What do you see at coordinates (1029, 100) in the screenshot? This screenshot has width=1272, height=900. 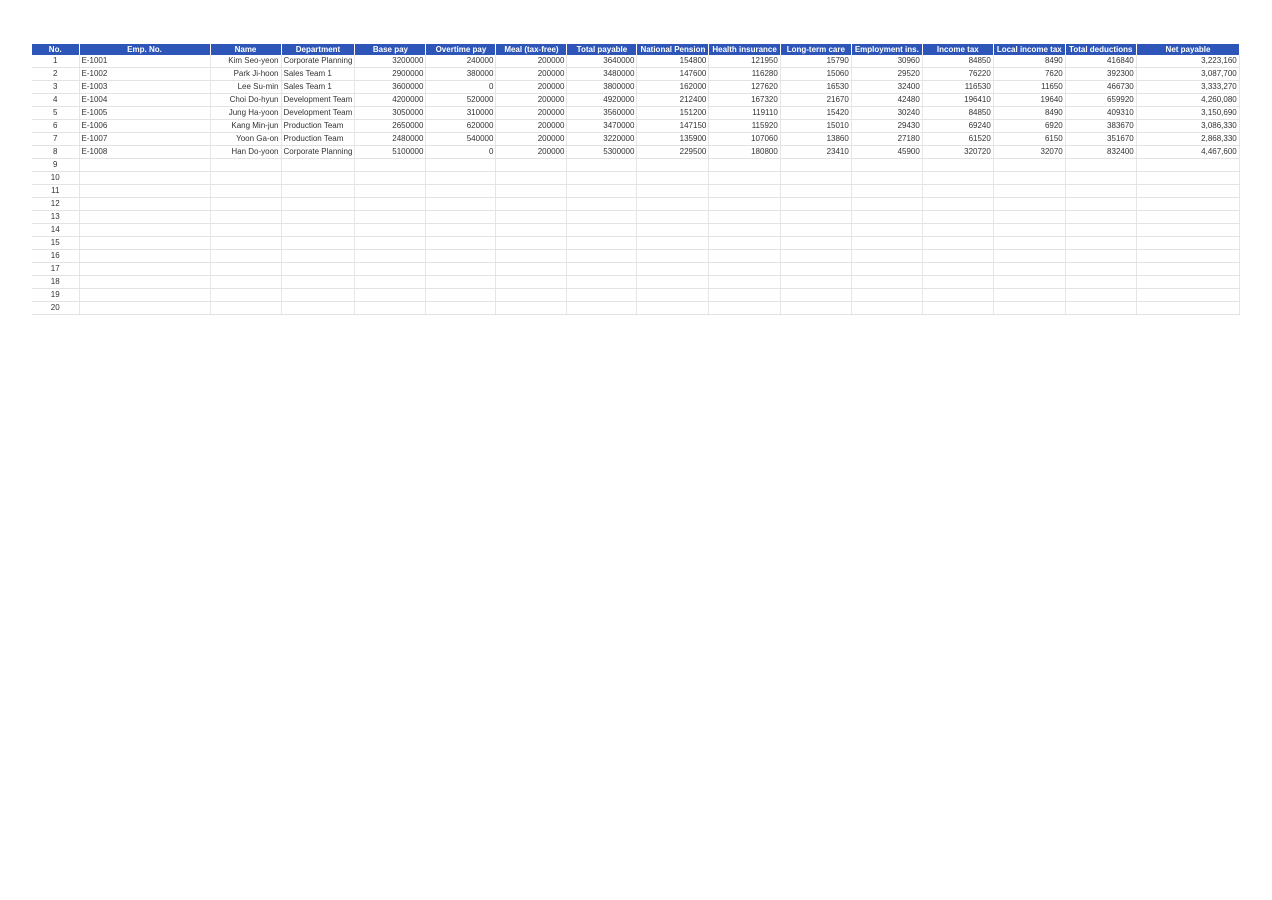 I see `cell-ltax: 19640` at bounding box center [1029, 100].